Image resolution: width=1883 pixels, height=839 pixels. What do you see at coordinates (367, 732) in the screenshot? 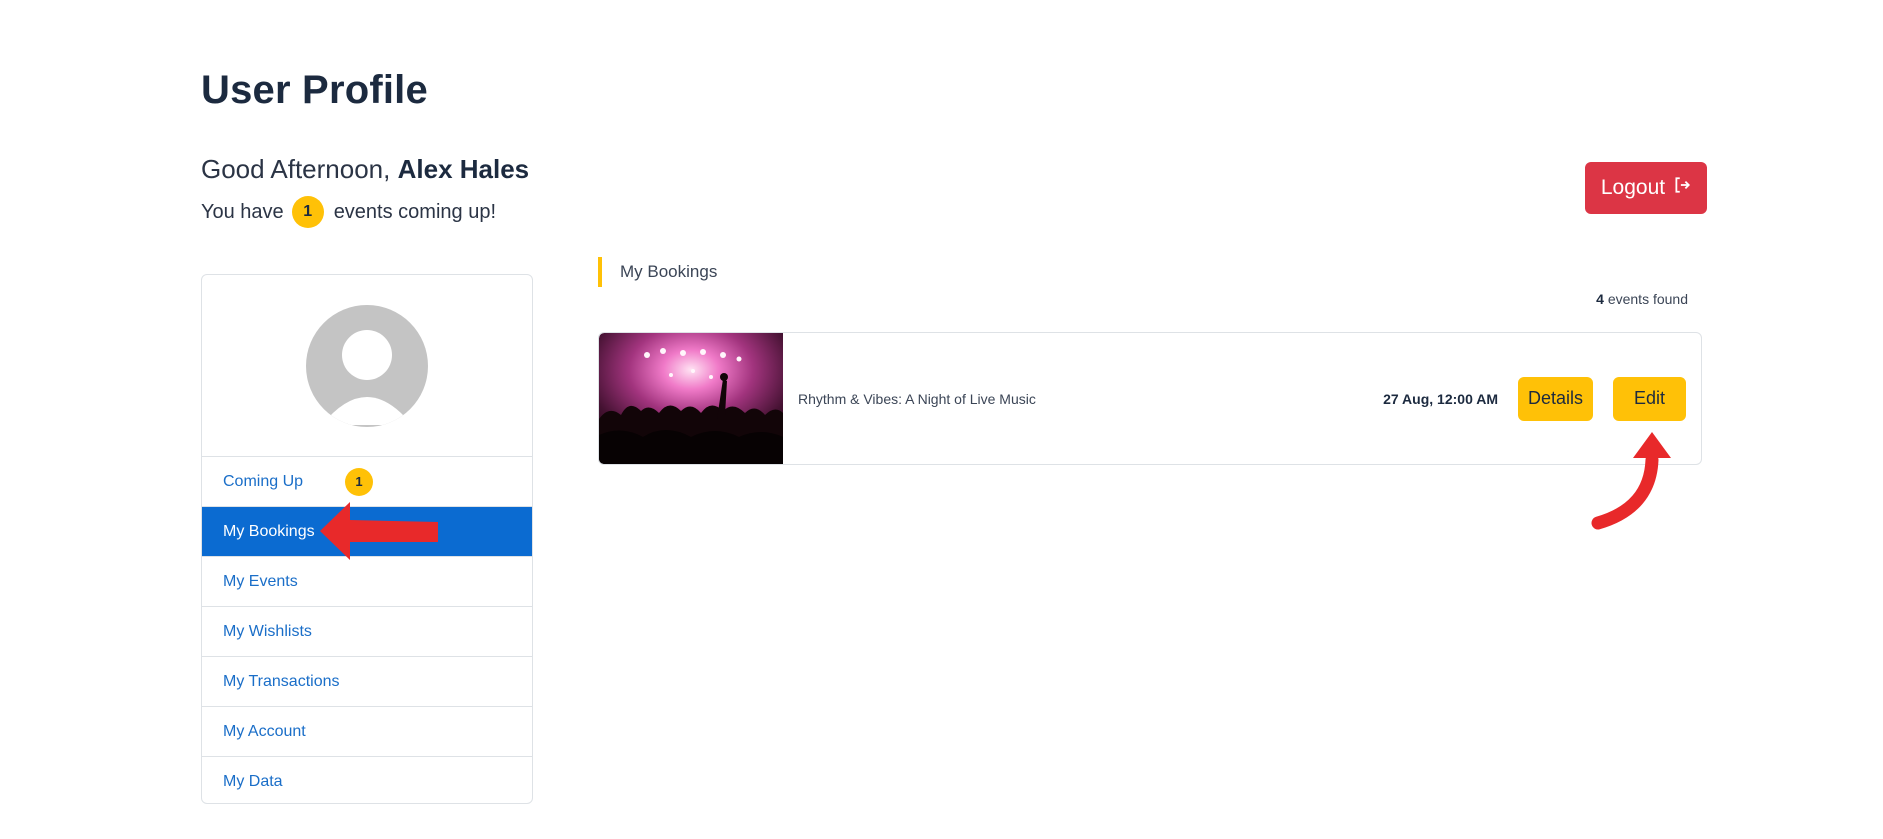
I see `sidebar-item-my-account: My Account` at bounding box center [367, 732].